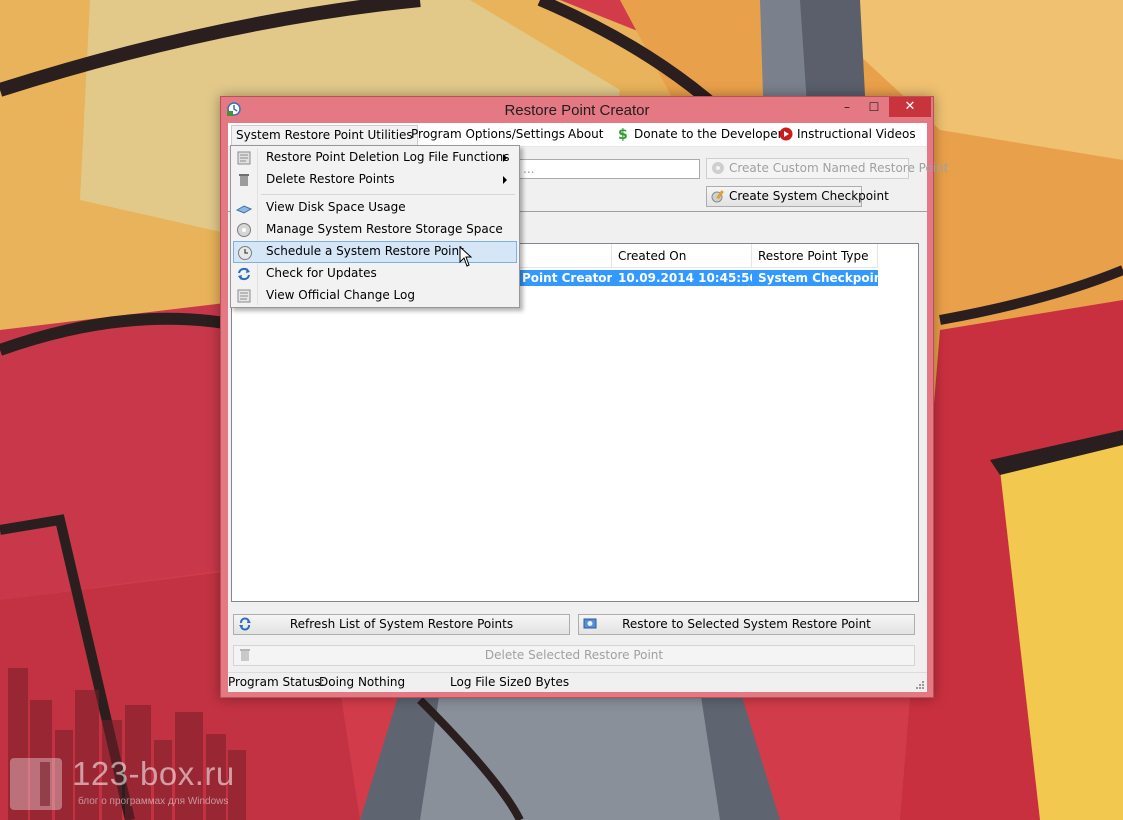 Image resolution: width=1123 pixels, height=820 pixels. Describe the element at coordinates (847, 107) in the screenshot. I see `minimize-button: –` at that location.